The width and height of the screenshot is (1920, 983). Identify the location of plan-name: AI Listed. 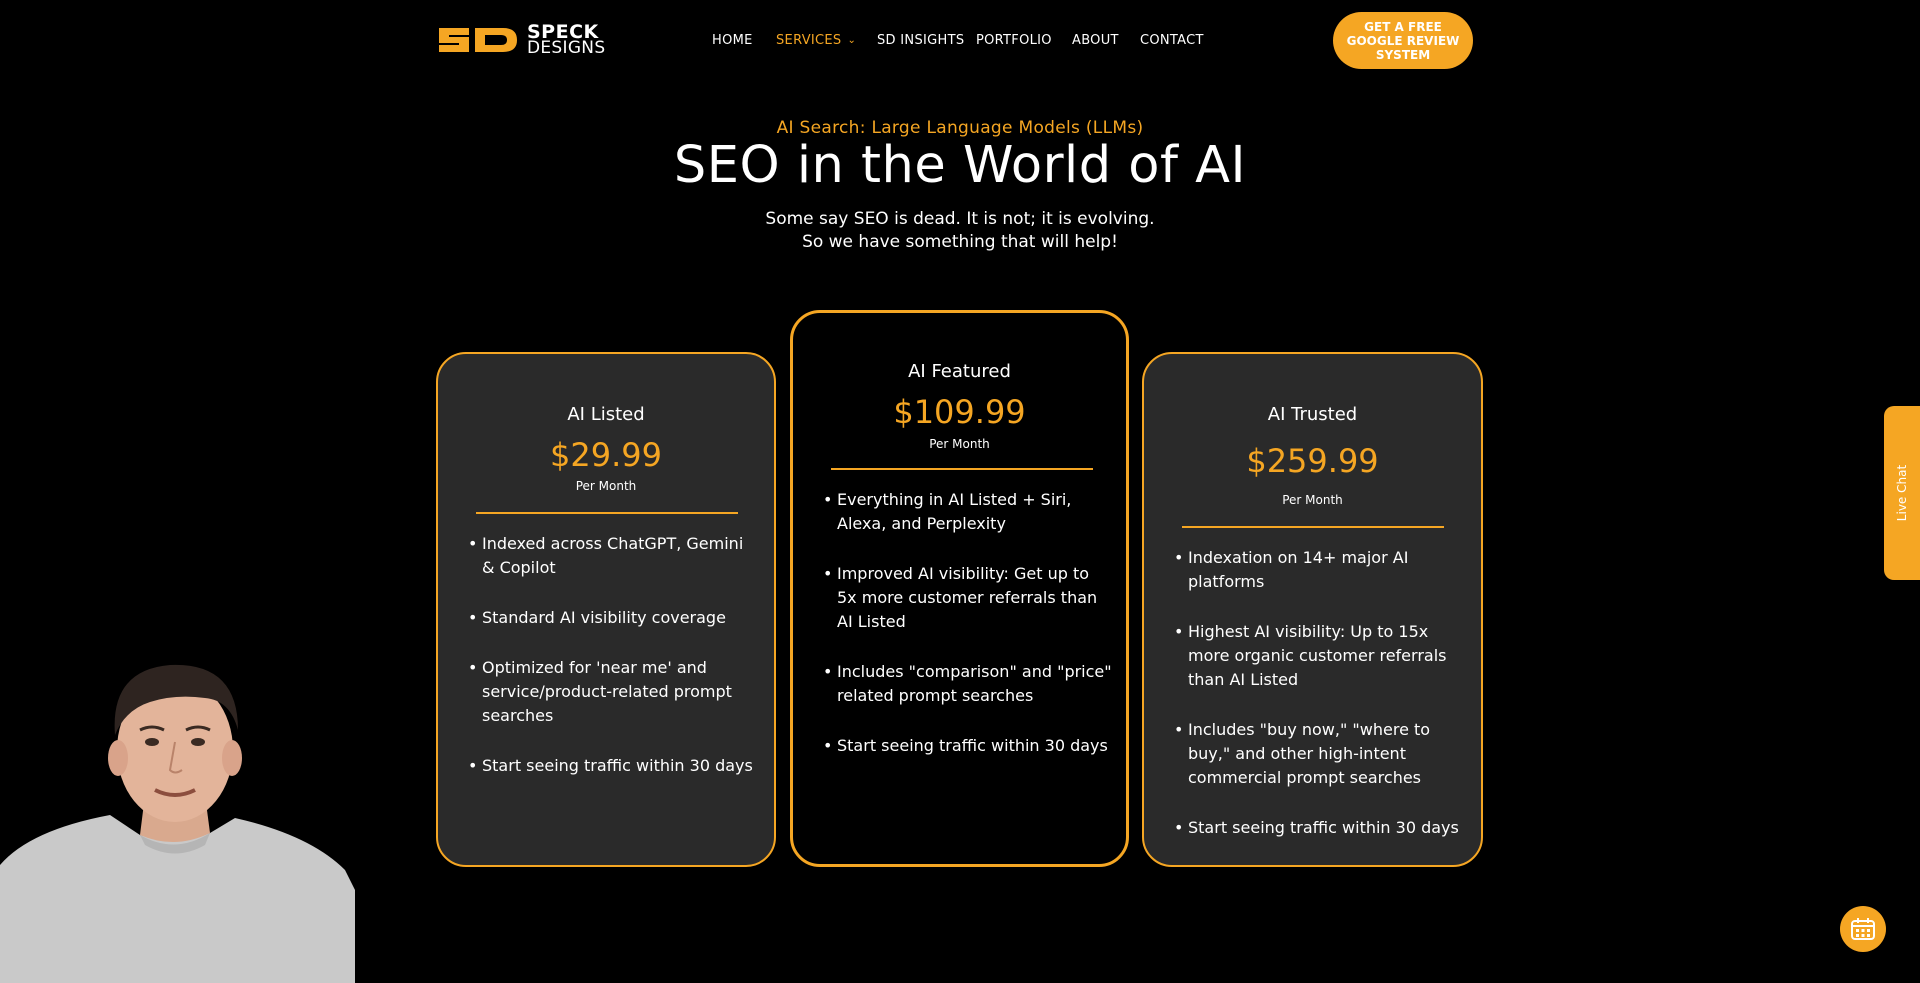
(606, 414).